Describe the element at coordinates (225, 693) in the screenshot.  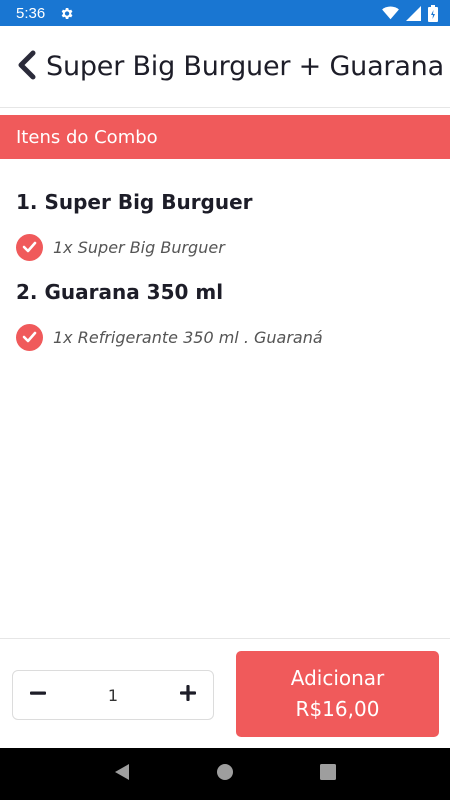
I see `footer-bar: 1 Adicionar R$16,00` at that location.